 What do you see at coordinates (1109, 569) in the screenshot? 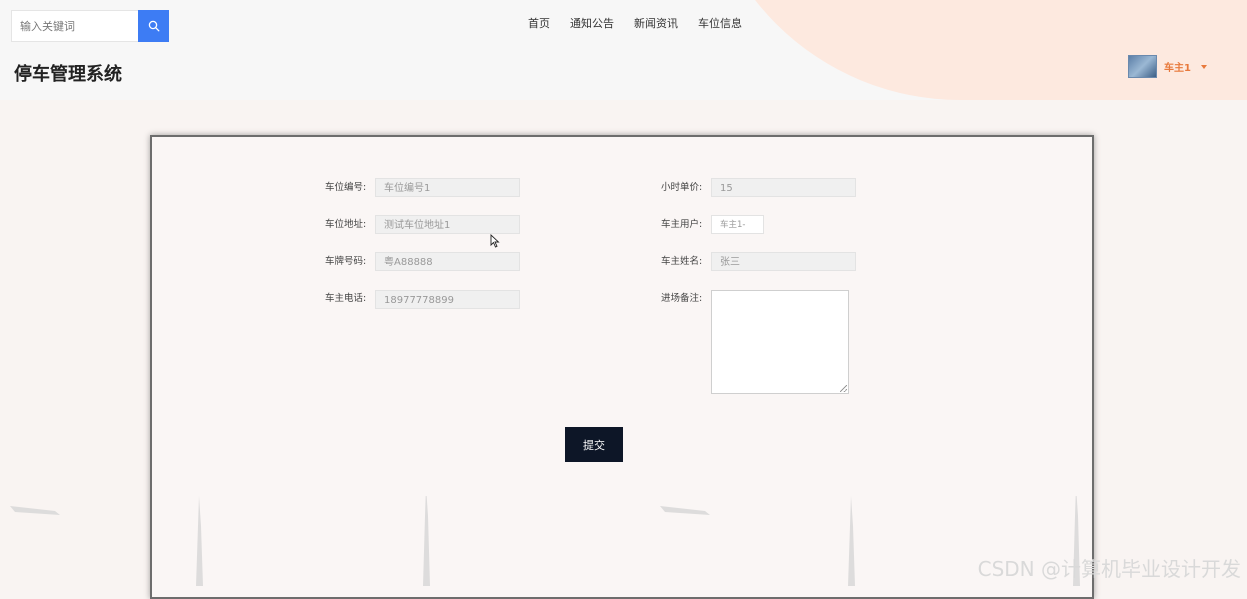
I see `watermark: CSDN @计算机毕业设计开发` at bounding box center [1109, 569].